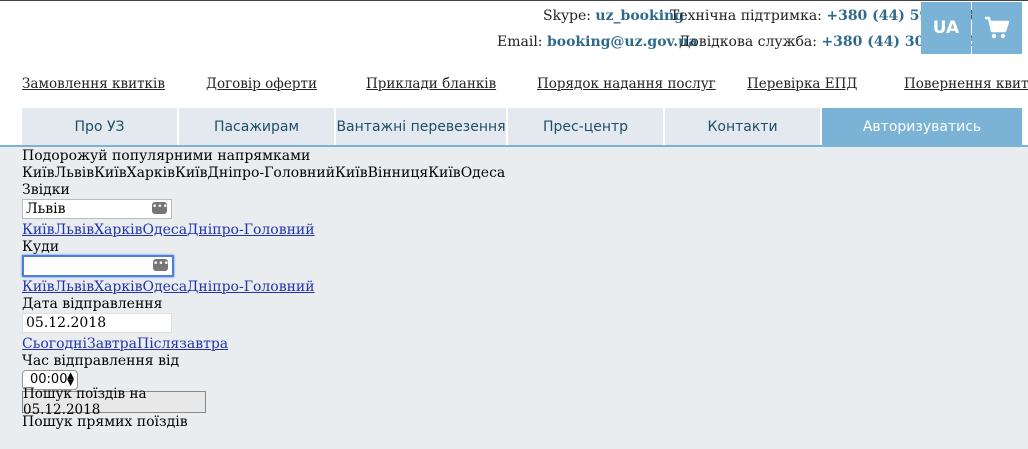 The height and width of the screenshot is (449, 1028). I want to click on stepper-arrows-icon: ▲ ▼, so click(70, 379).